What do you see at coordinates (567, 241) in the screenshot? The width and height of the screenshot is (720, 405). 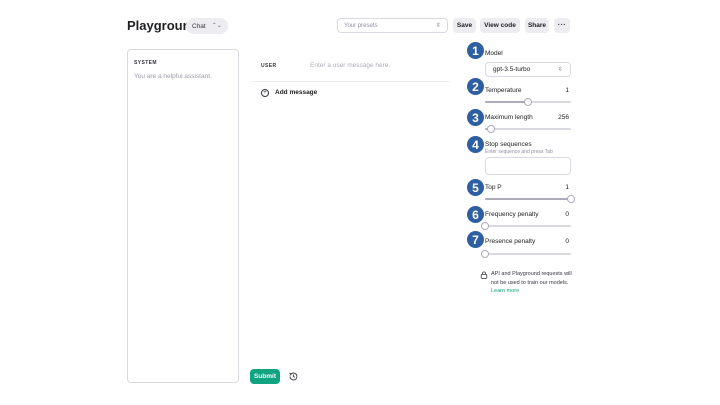 I see `presence-penalty-value: 0` at bounding box center [567, 241].